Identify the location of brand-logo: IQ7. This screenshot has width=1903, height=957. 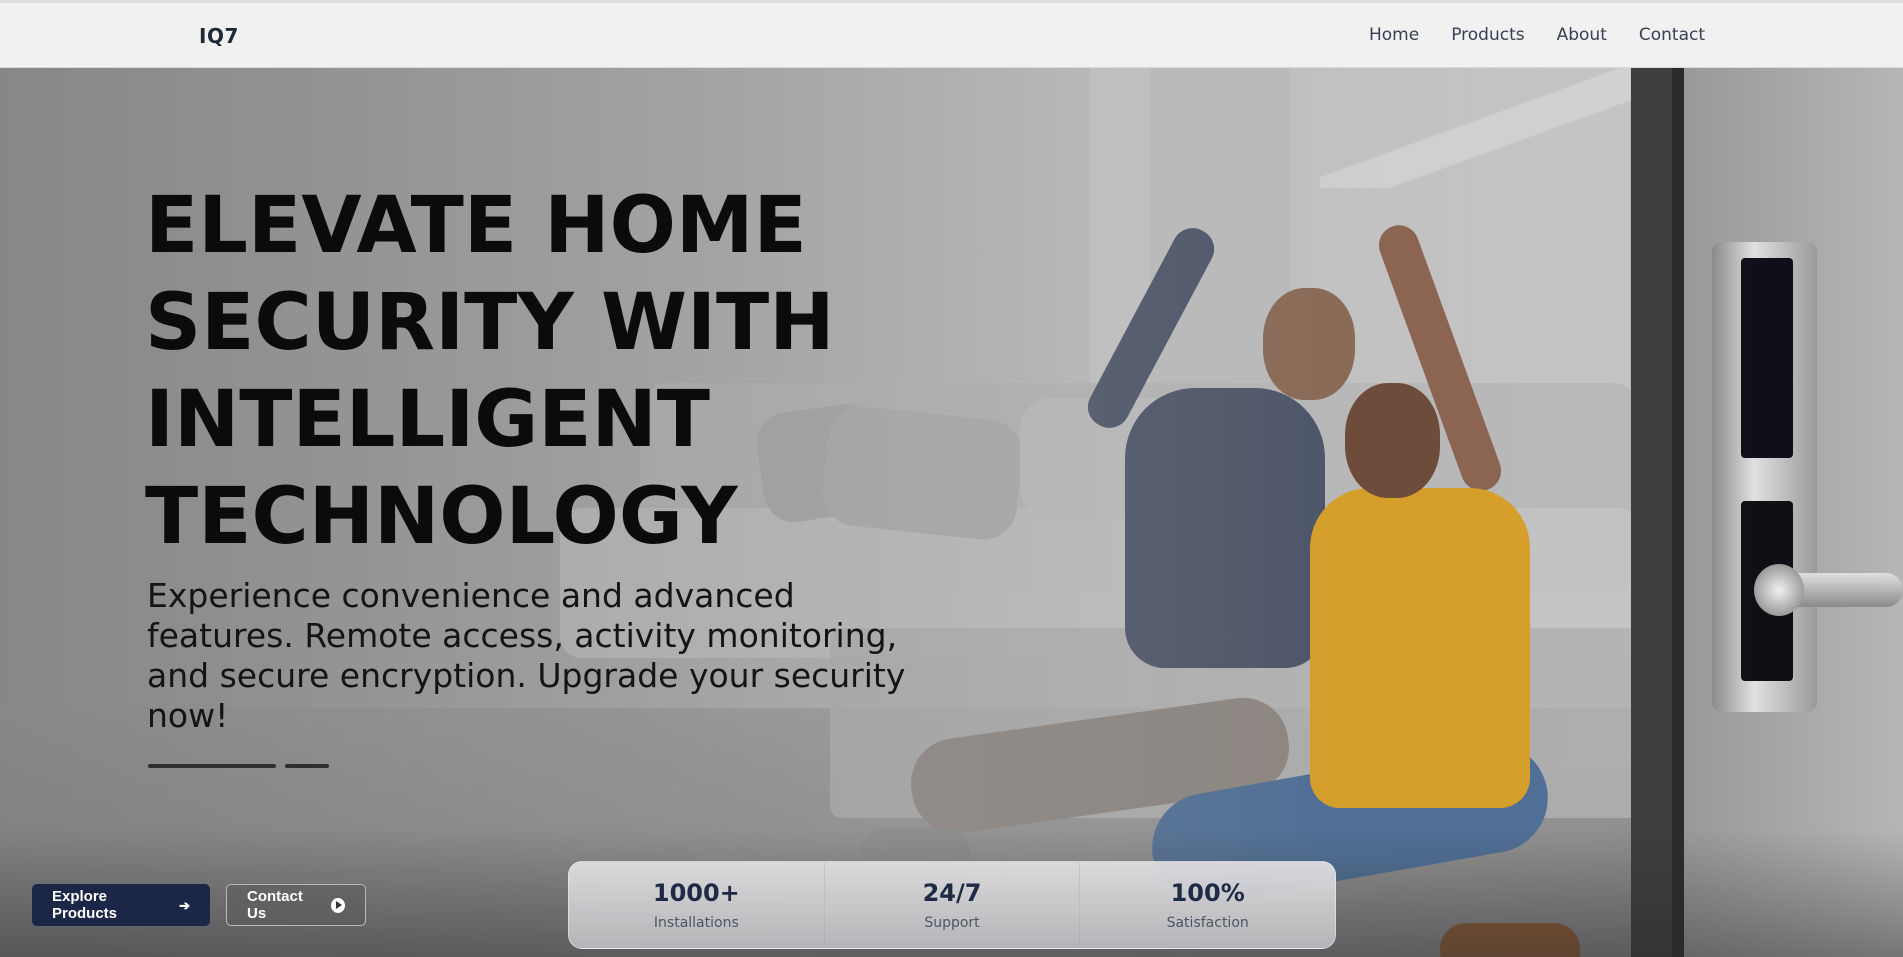
(219, 36).